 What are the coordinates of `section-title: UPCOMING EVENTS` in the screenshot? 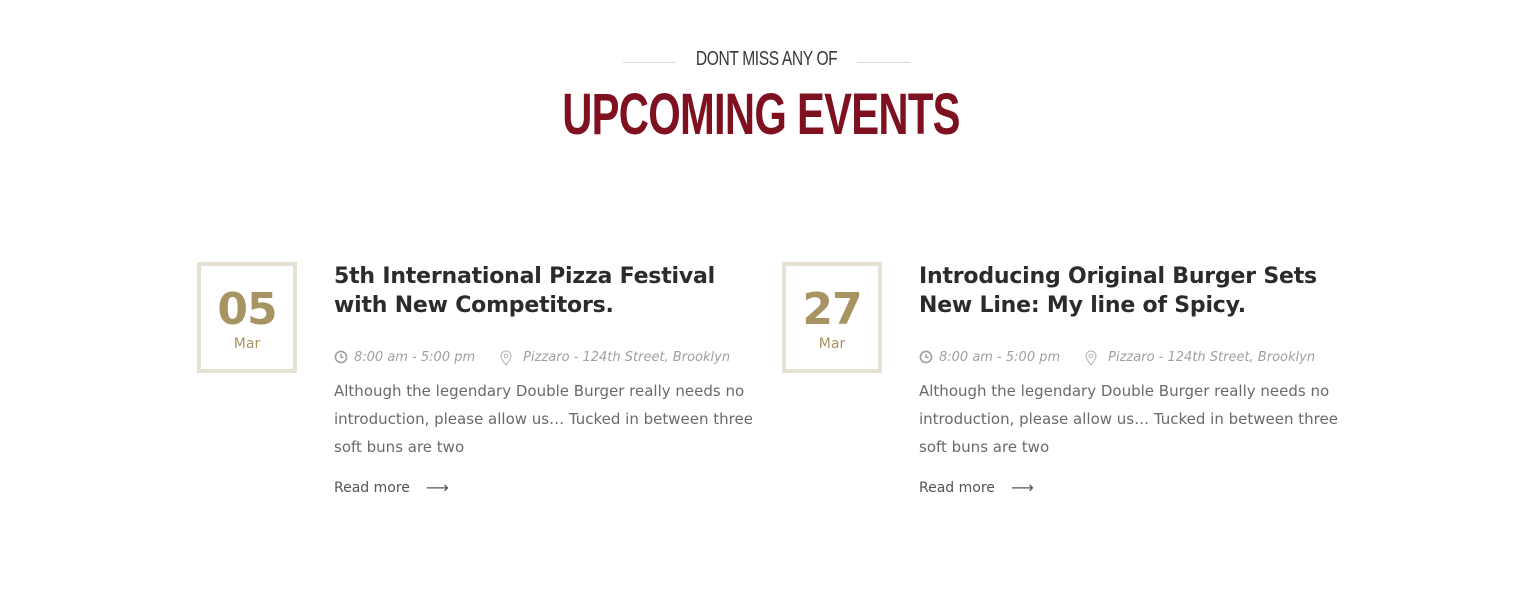 It's located at (761, 114).